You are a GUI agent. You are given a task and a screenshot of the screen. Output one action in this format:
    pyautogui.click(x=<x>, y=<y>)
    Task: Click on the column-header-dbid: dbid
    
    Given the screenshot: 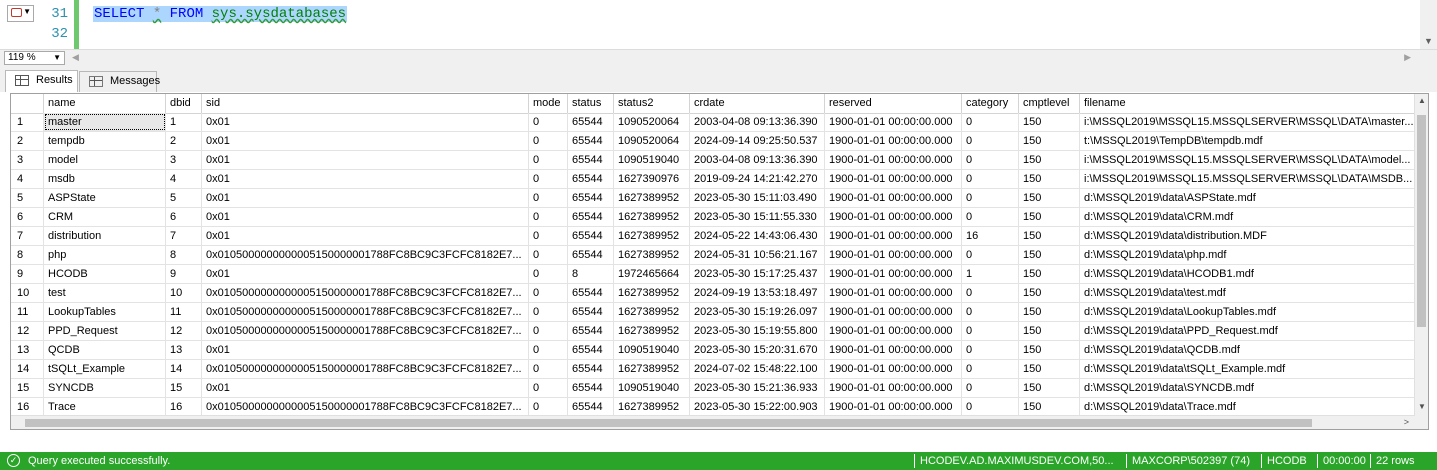 What is the action you would take?
    pyautogui.click(x=184, y=103)
    